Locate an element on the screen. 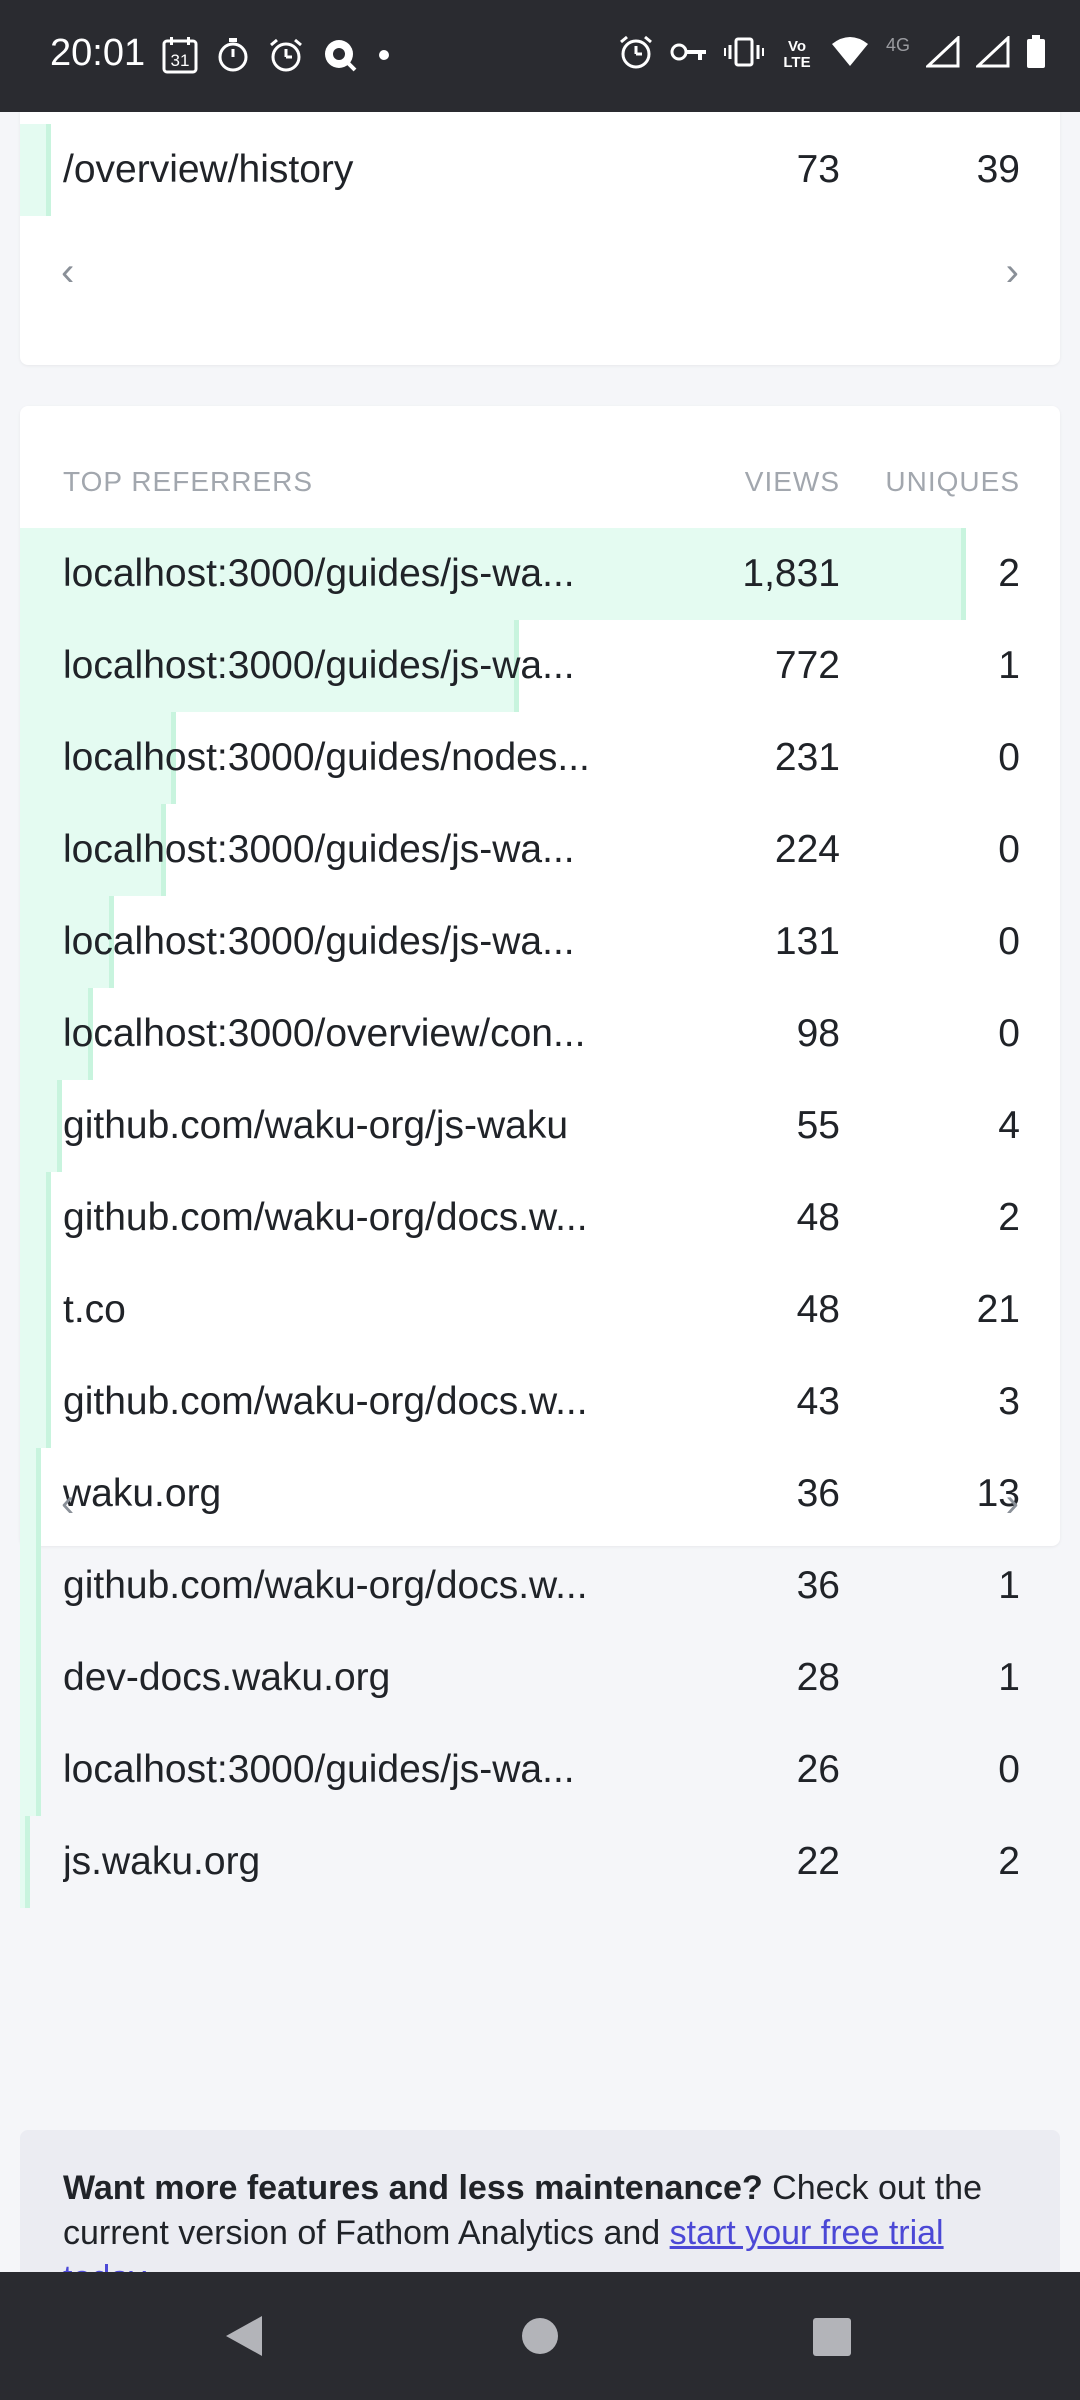 This screenshot has height=2400, width=1080. table-row: github.com/waku-org/docs.w... 48 2 is located at coordinates (540, 1218).